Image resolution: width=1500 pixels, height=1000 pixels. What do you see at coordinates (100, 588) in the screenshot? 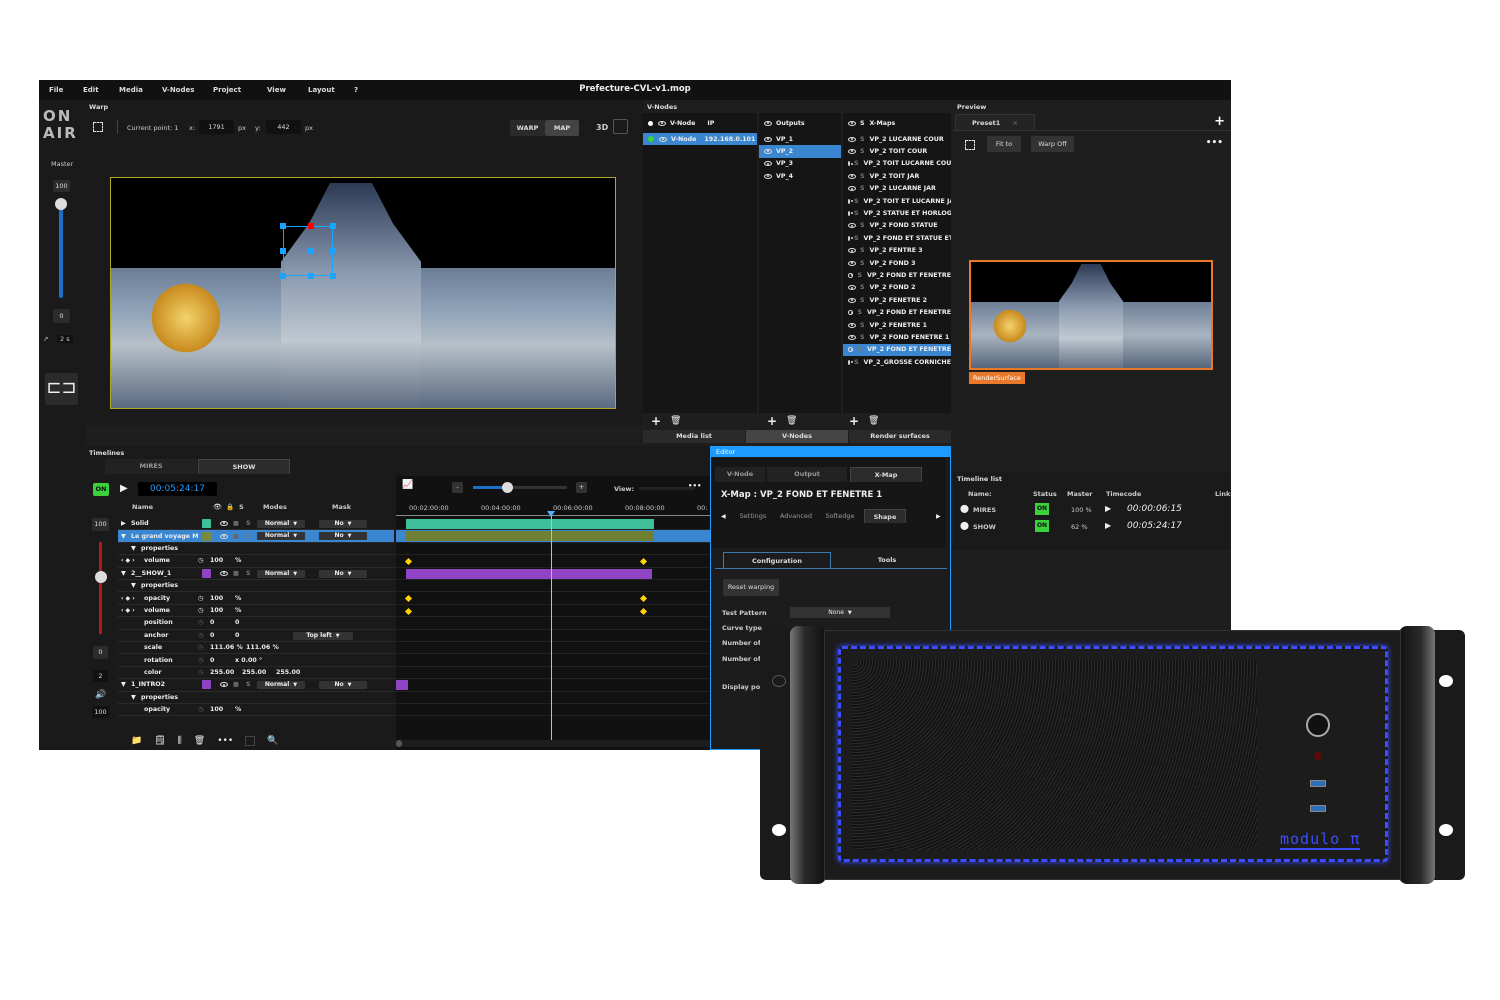
I see `volume-slider-track` at bounding box center [100, 588].